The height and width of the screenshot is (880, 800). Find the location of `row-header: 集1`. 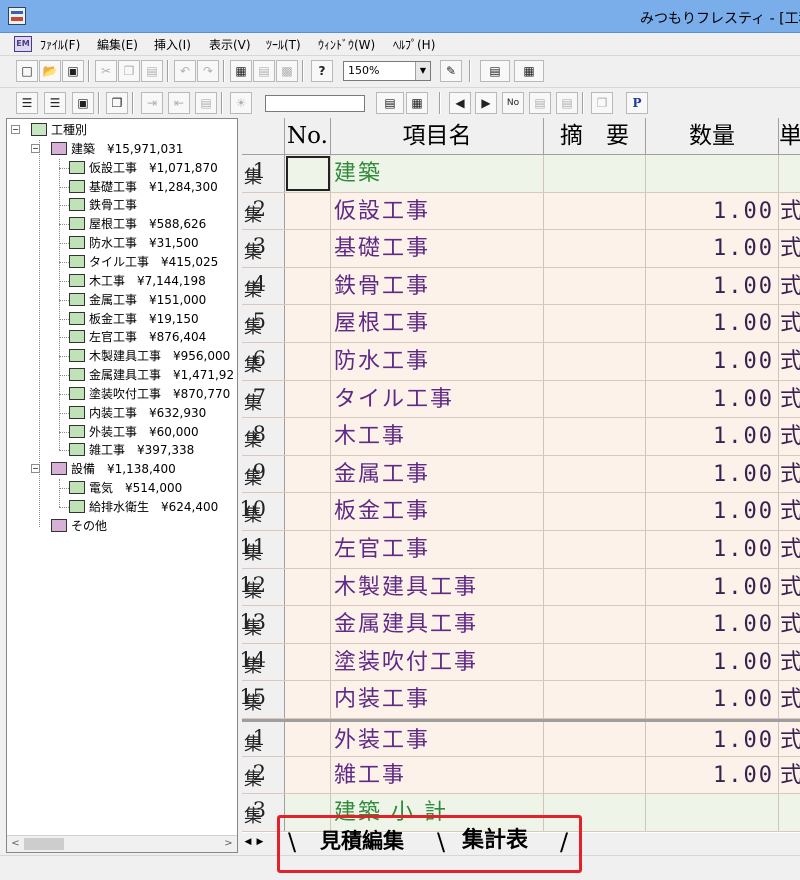

row-header: 集1 is located at coordinates (263, 173).